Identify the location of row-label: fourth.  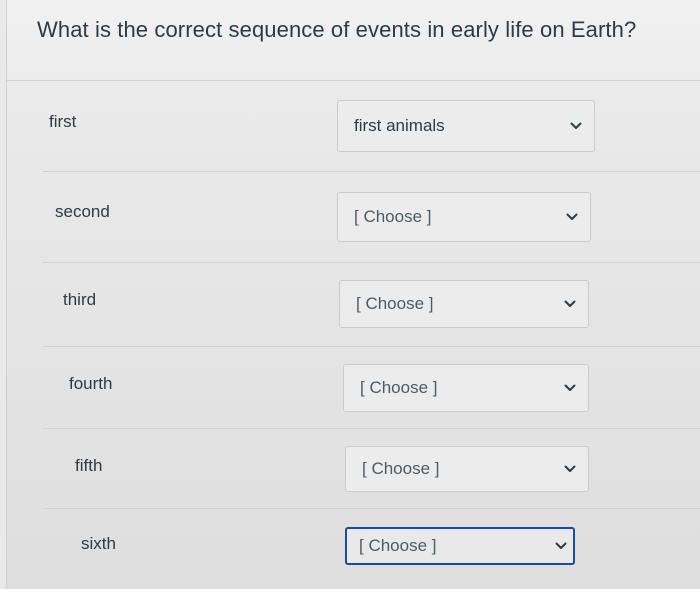
(91, 383).